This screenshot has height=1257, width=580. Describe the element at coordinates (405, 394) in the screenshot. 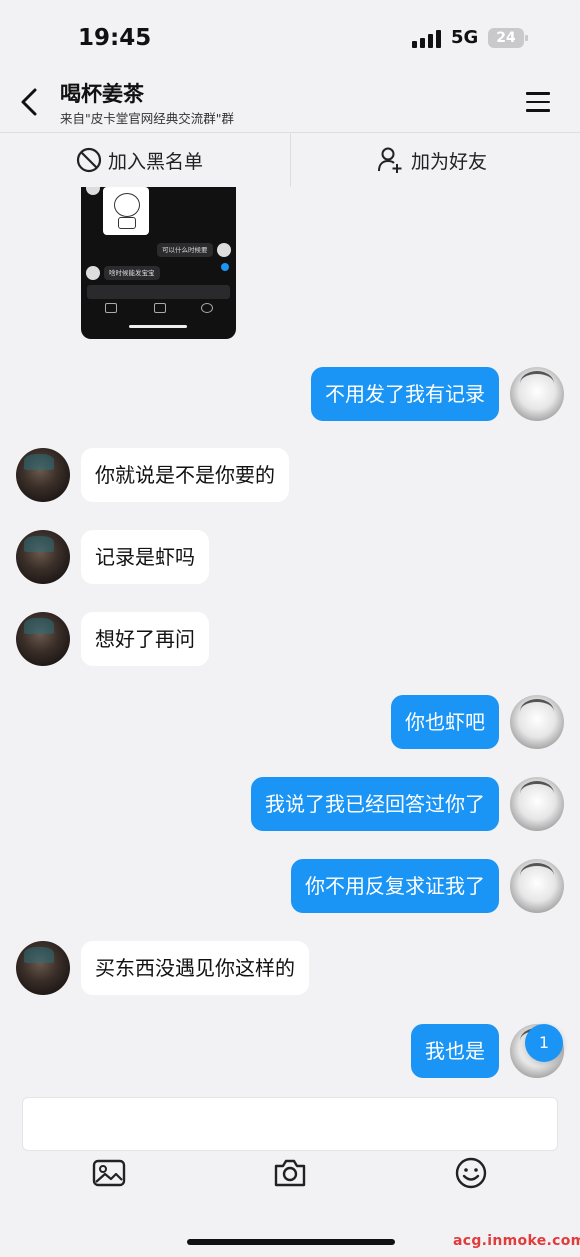

I see `message-bubble: 不用发了我有记录` at that location.